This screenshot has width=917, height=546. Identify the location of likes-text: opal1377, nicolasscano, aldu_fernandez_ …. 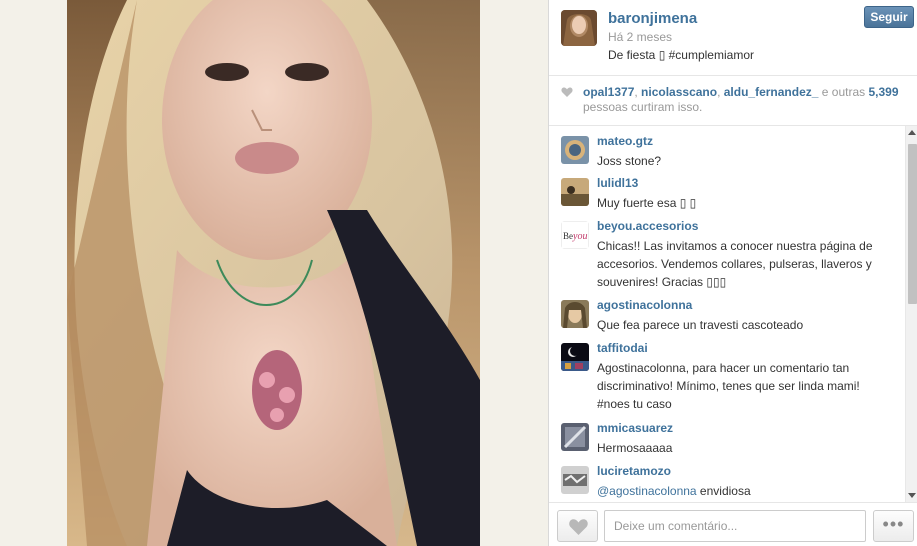
(741, 99).